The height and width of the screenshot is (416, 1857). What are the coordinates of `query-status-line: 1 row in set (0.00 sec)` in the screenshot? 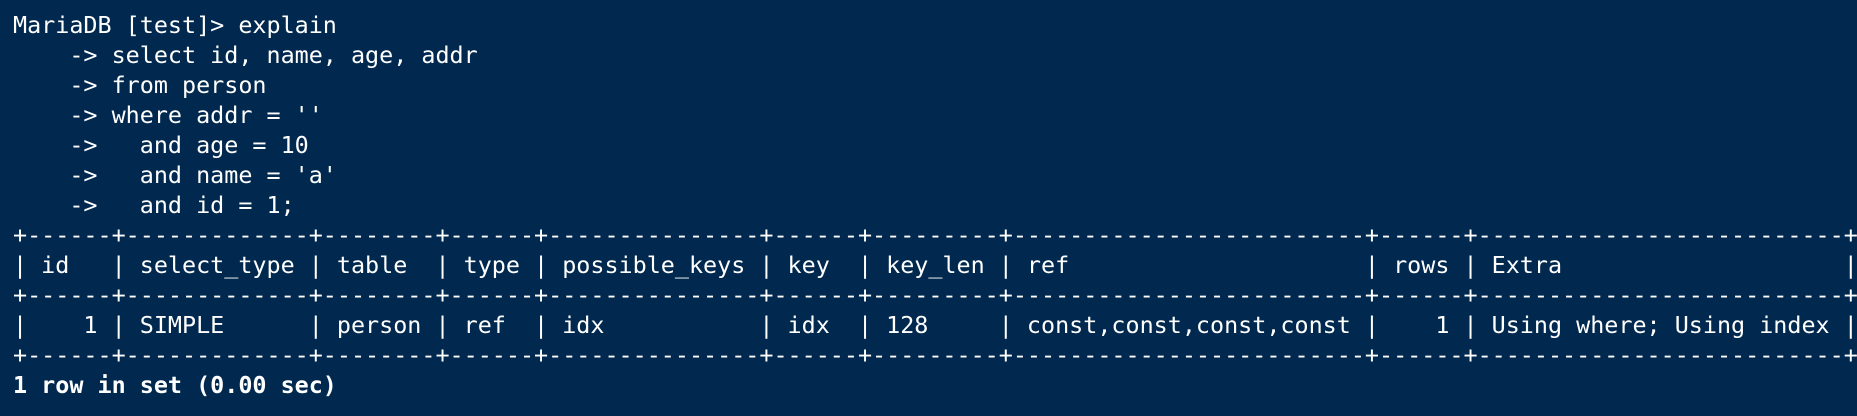 It's located at (175, 385).